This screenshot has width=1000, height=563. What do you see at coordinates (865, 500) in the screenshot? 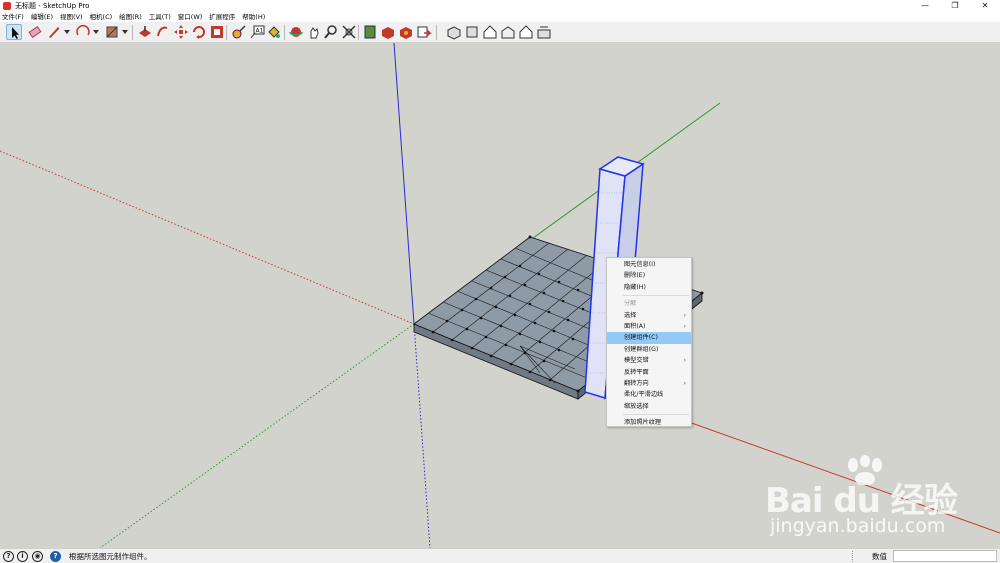
I see `baidu-jingyan-watermark: Bai du 经验 jingyan.baidu.com` at bounding box center [865, 500].